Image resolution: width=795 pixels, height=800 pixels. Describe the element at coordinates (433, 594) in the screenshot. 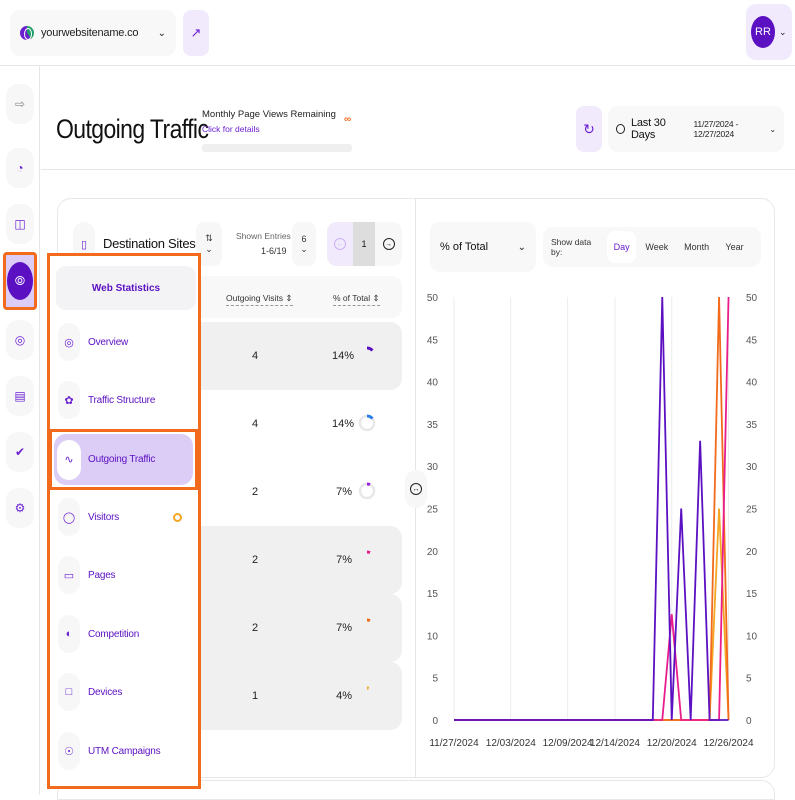

I see `y-tick-label: 15` at that location.